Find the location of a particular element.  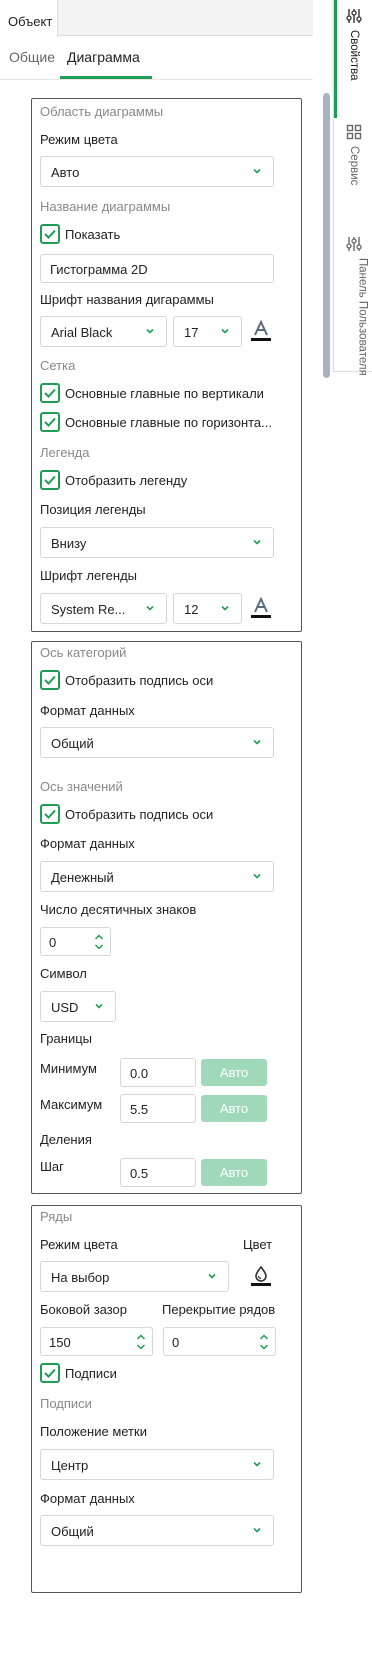

active-tab-indicator is located at coordinates (106, 77).